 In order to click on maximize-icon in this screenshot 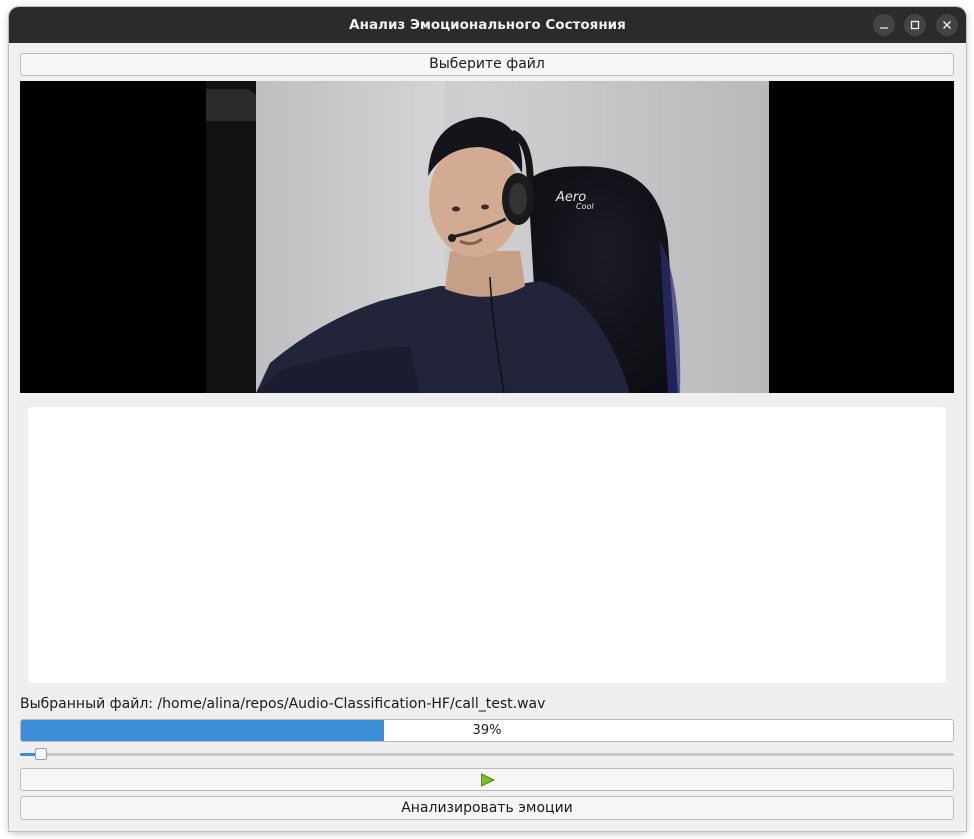, I will do `click(915, 25)`.